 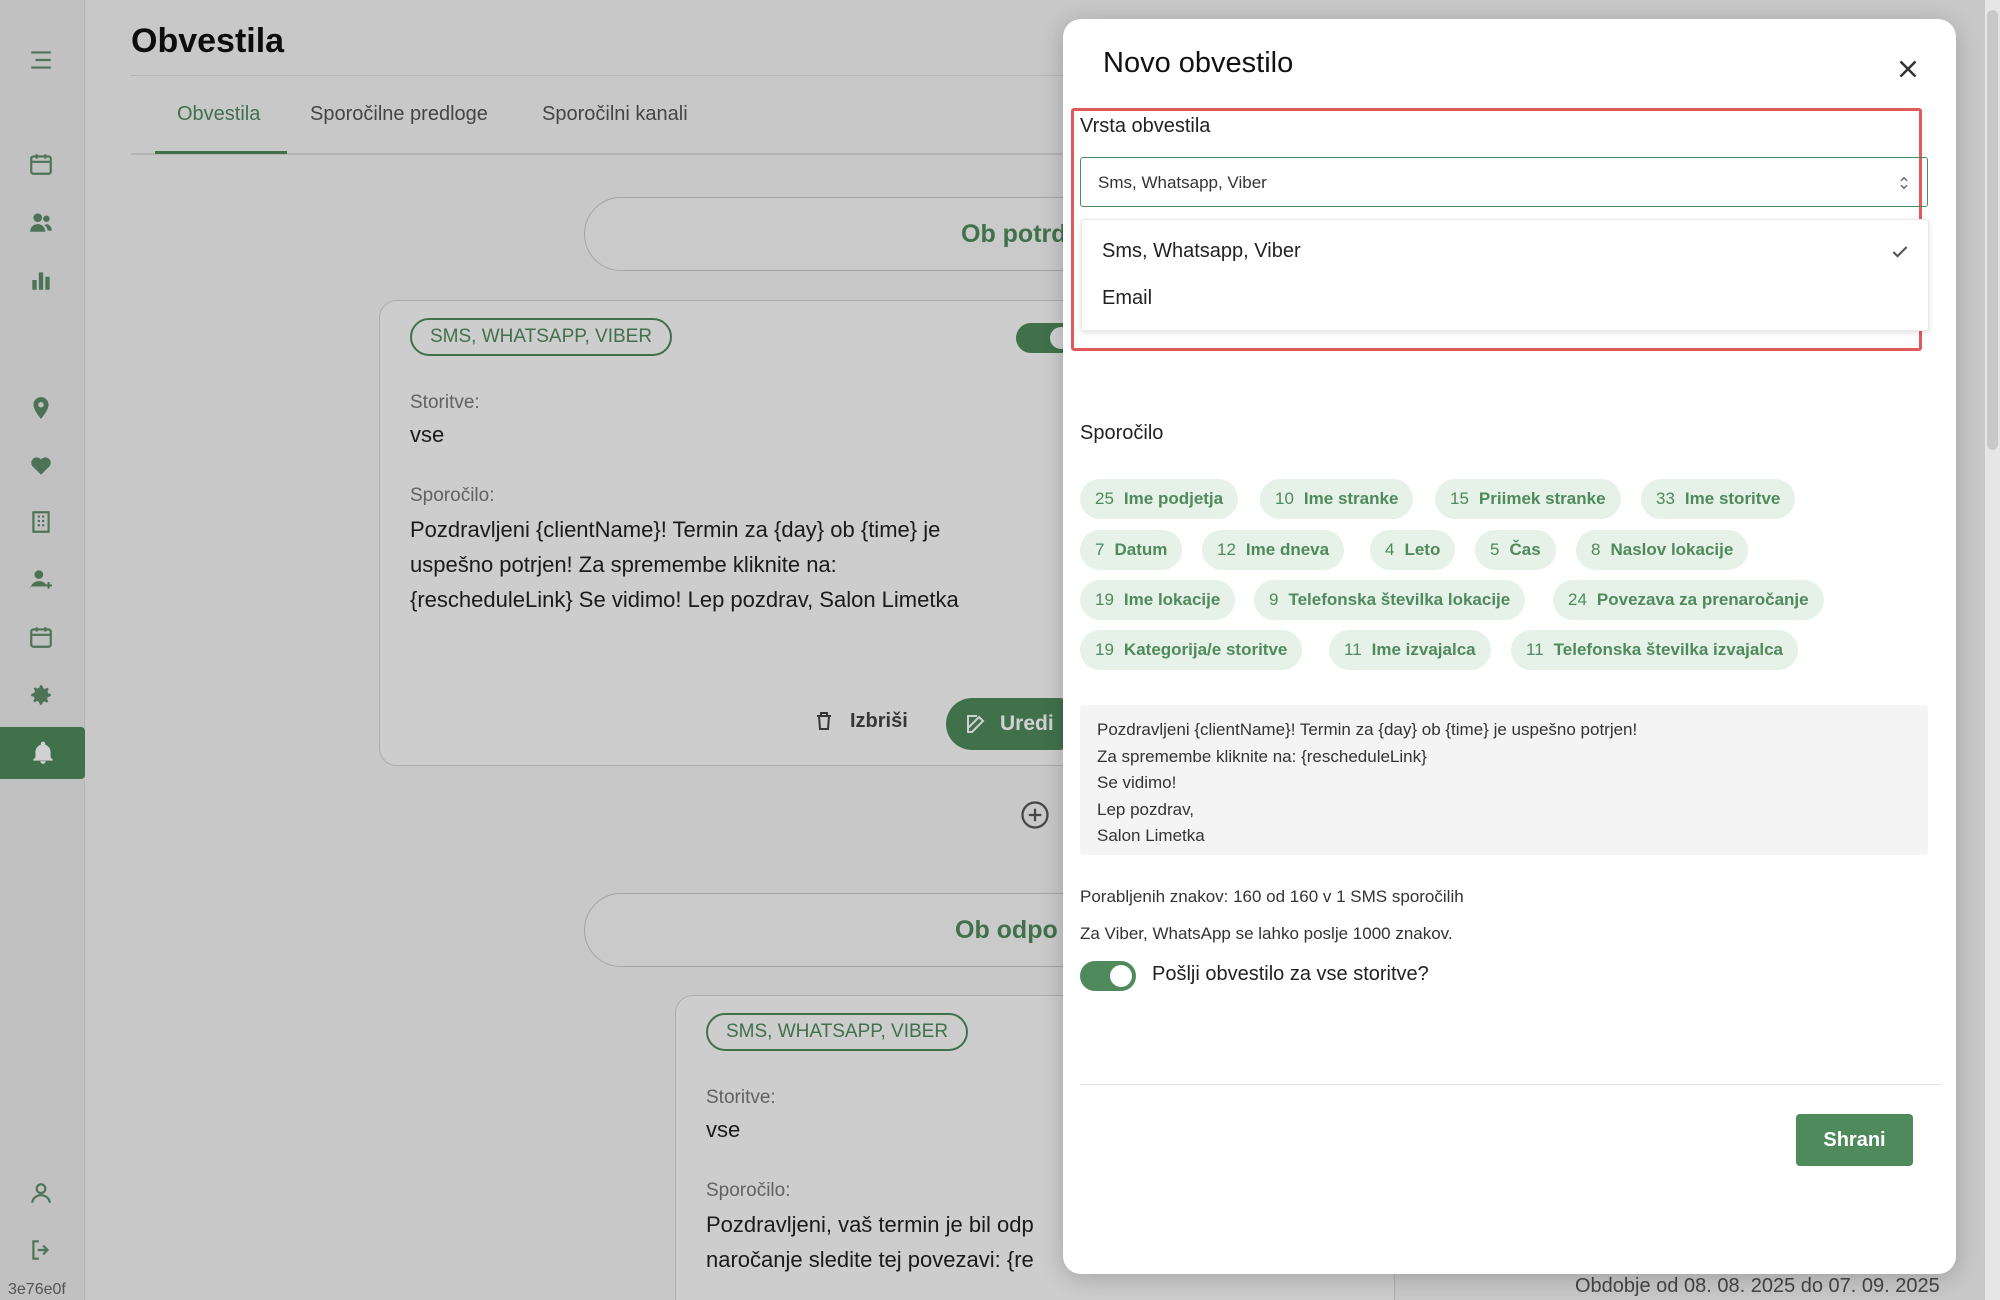 What do you see at coordinates (1108, 976) in the screenshot?
I see `all-services-toggle` at bounding box center [1108, 976].